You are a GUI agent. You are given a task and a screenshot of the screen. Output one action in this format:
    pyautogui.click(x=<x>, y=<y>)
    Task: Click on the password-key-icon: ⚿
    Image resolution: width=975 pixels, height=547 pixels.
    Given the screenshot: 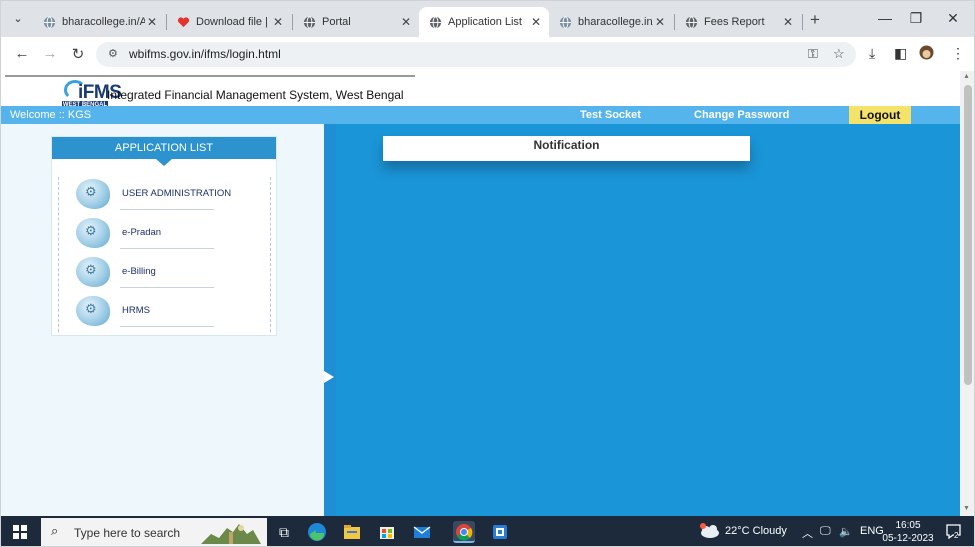 What is the action you would take?
    pyautogui.click(x=813, y=54)
    